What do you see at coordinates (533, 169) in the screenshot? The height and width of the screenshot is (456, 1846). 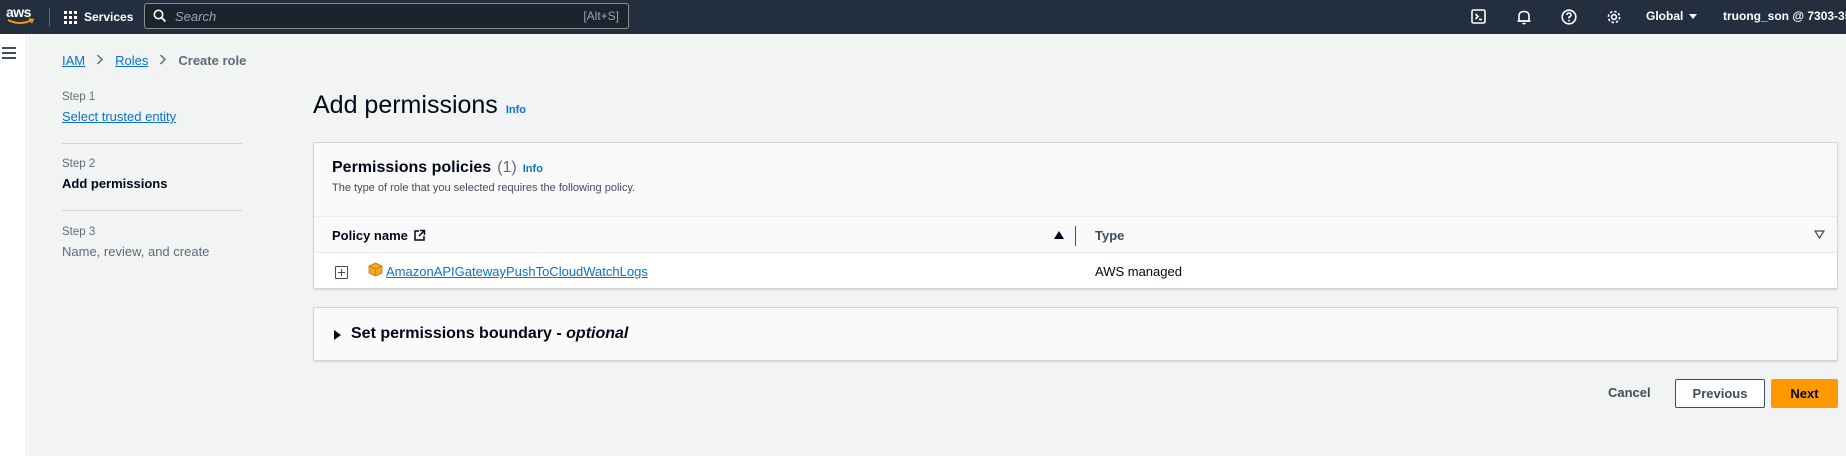 I see `policies-info-link: Info` at bounding box center [533, 169].